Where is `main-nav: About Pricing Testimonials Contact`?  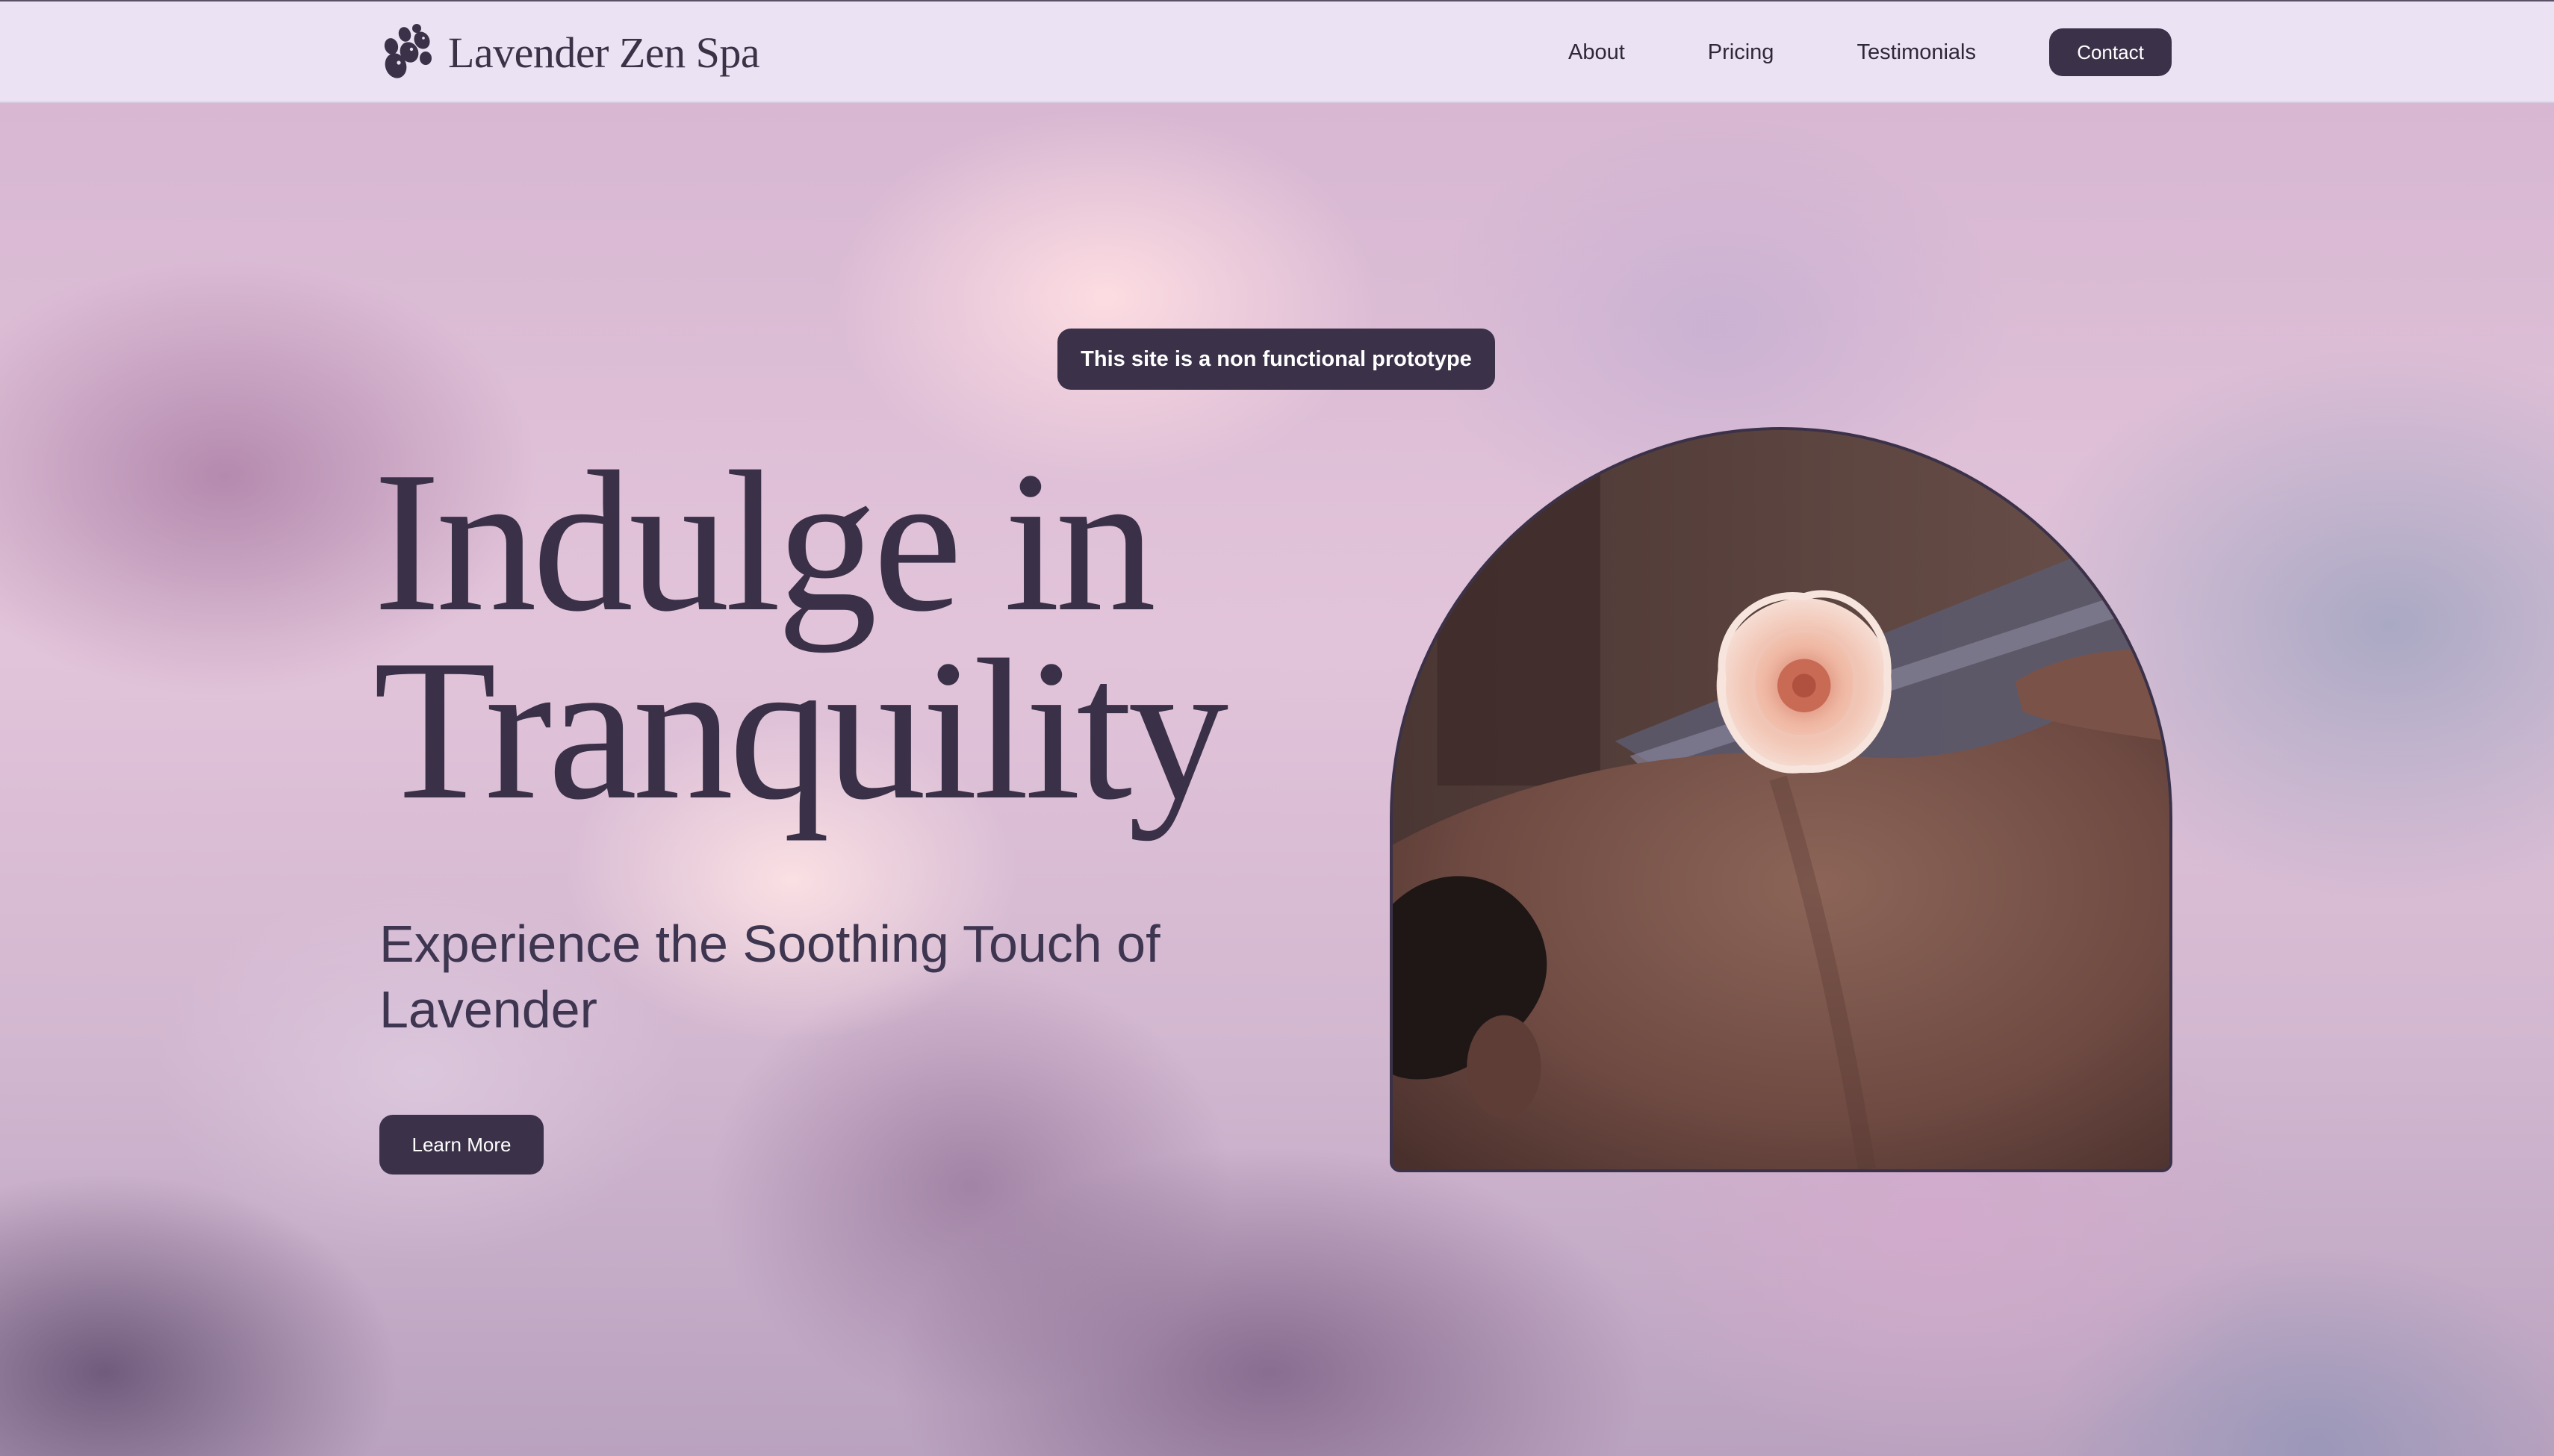 main-nav: About Pricing Testimonials Contact is located at coordinates (1870, 52).